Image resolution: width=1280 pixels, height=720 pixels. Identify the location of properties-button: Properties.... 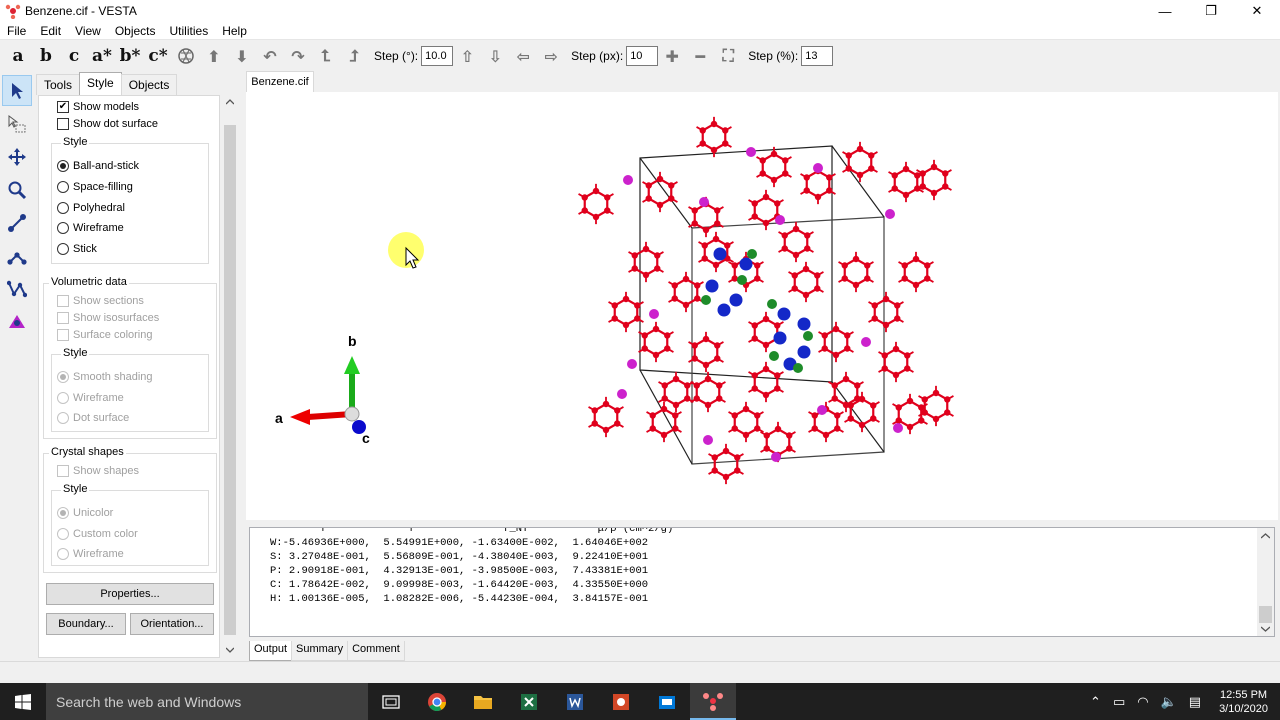
(130, 594).